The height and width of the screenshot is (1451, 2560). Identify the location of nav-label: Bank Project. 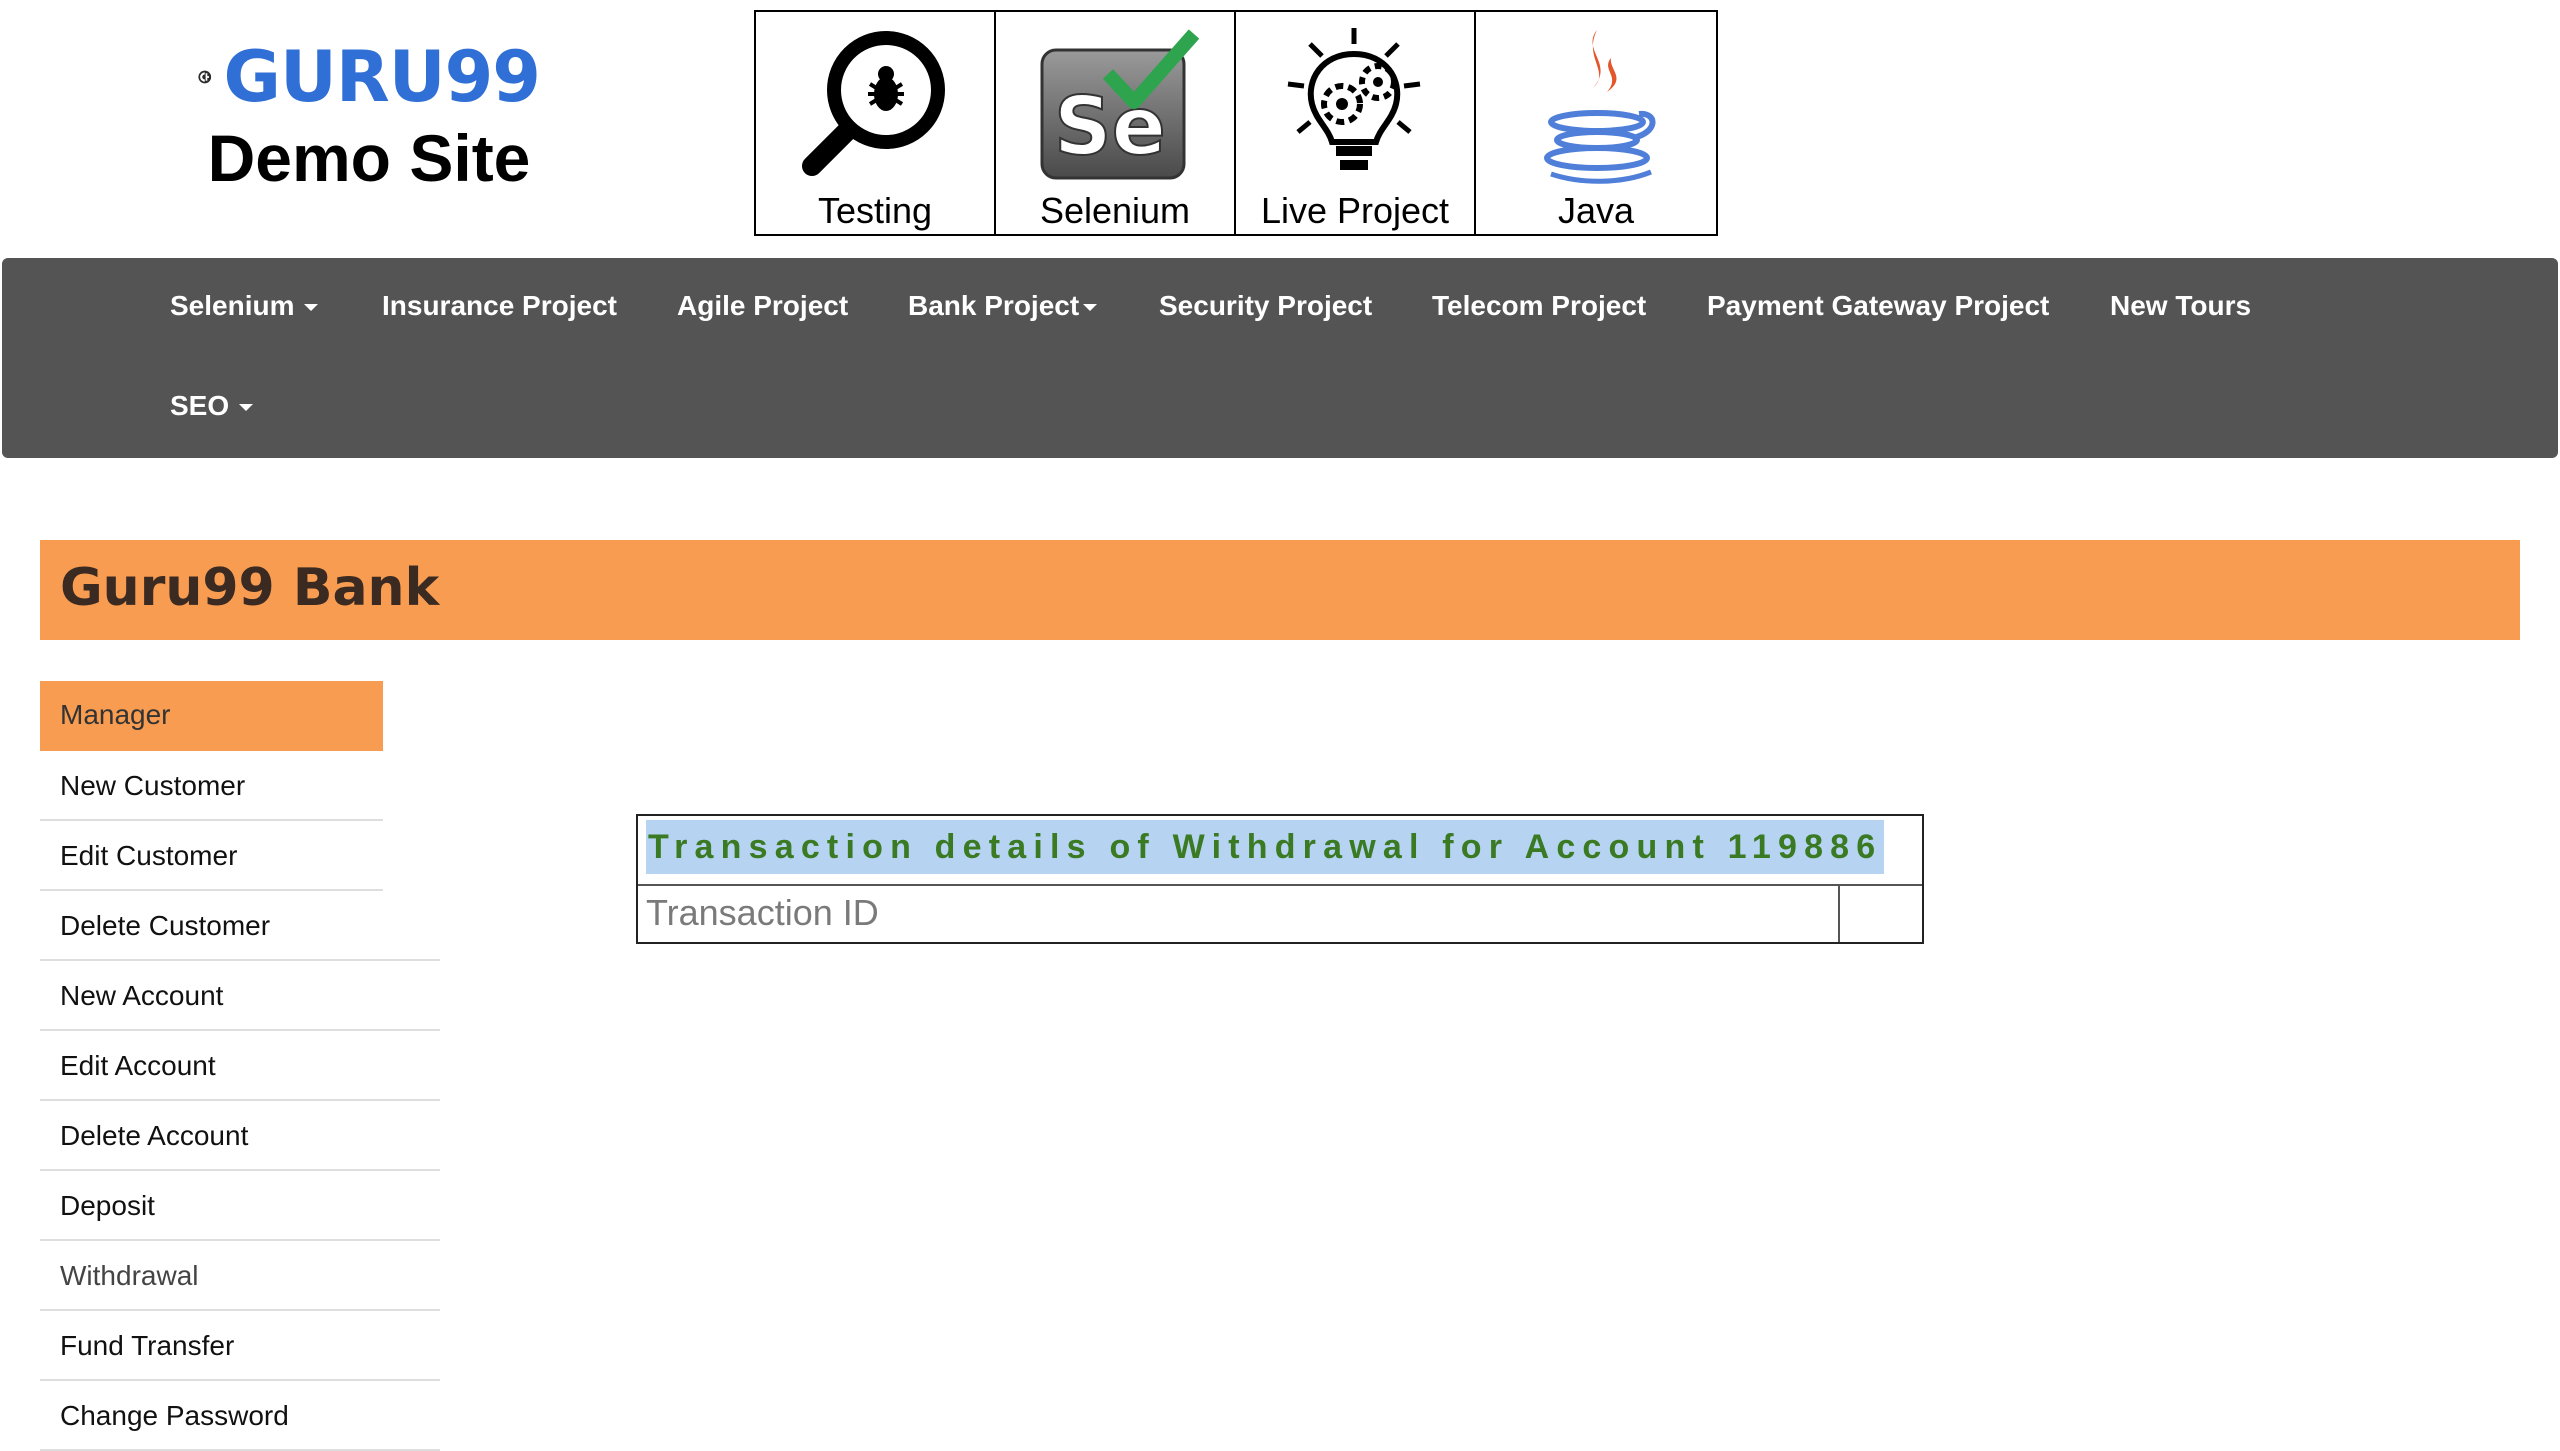
(994, 305).